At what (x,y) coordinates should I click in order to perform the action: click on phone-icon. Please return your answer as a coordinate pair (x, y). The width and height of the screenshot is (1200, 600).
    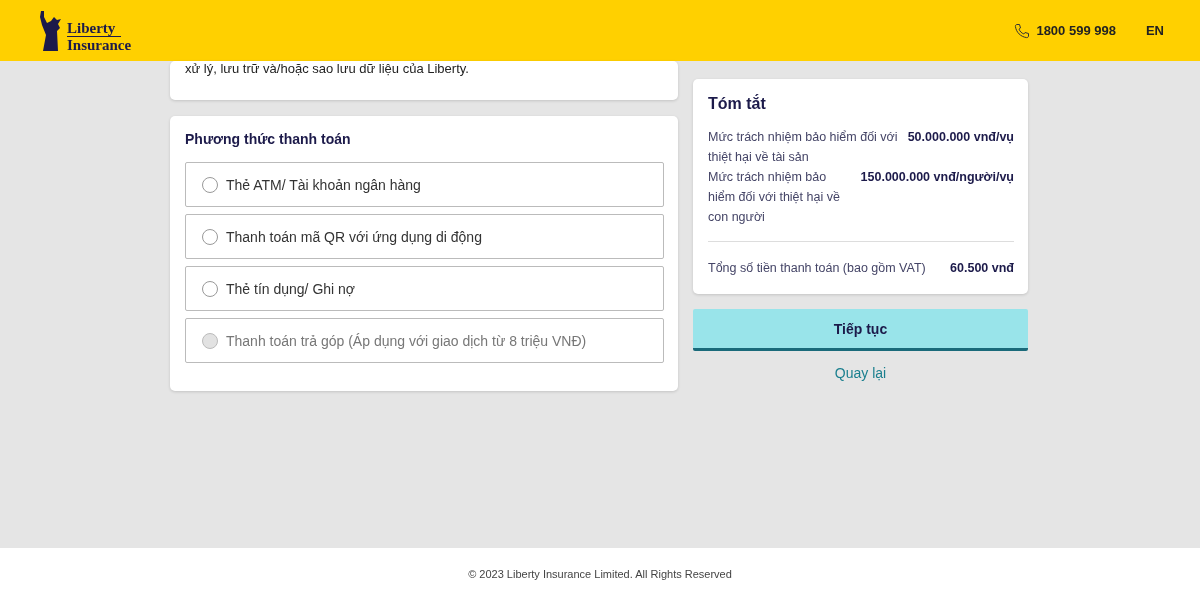
    Looking at the image, I should click on (1022, 30).